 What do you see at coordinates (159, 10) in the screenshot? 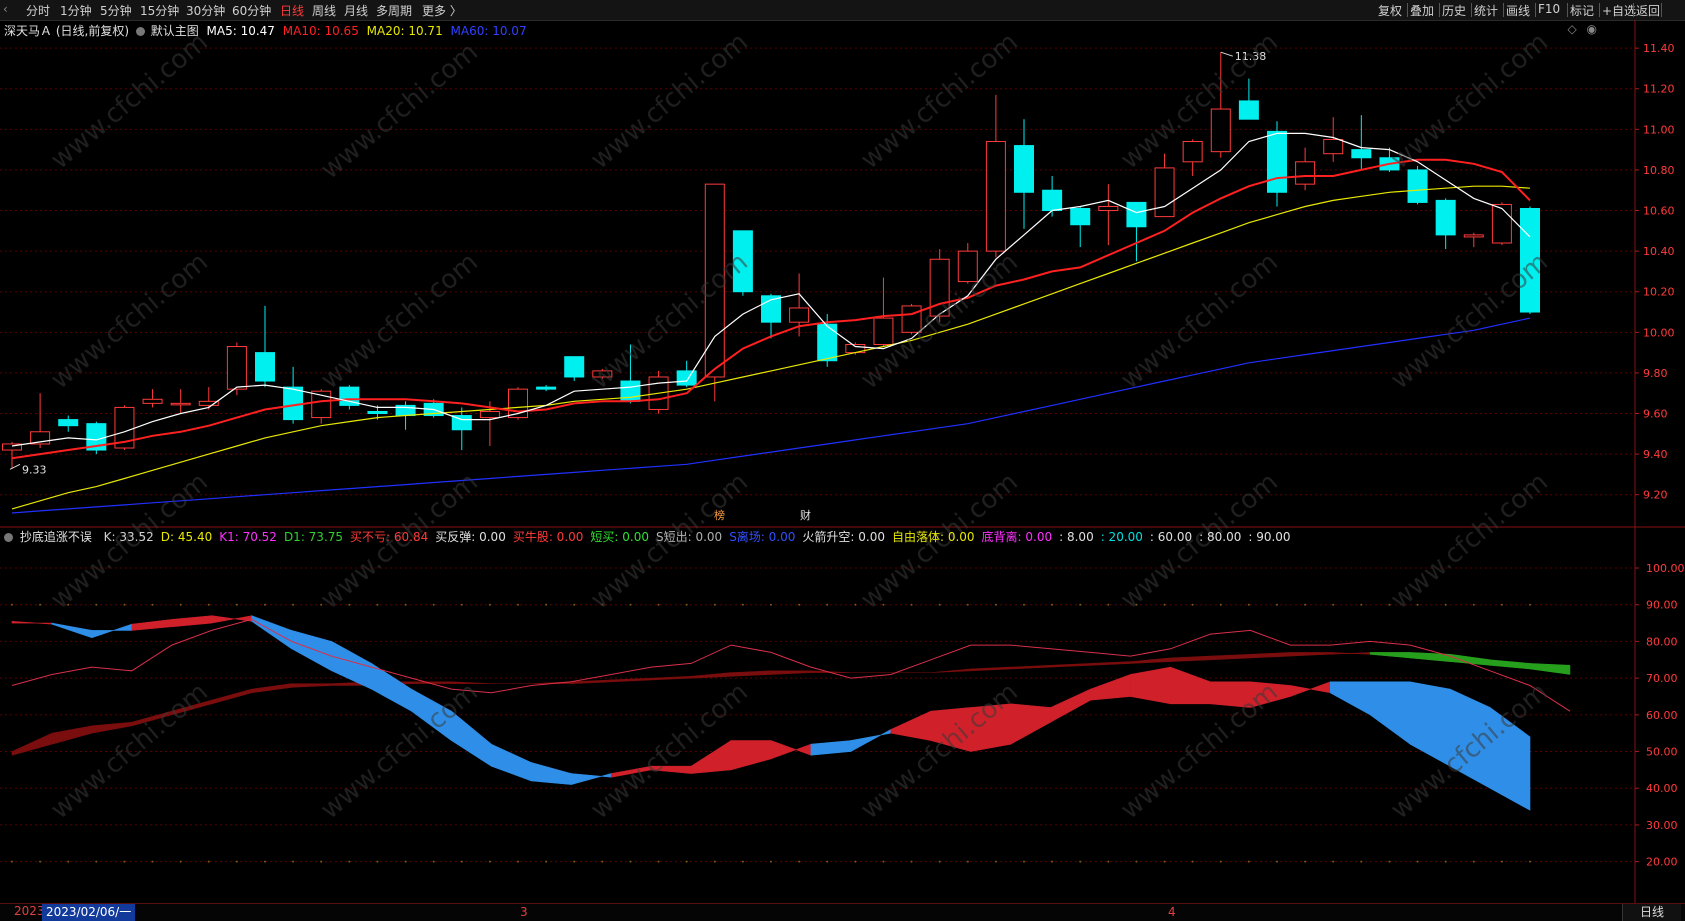
I see `period-tab-3: 15分钟` at bounding box center [159, 10].